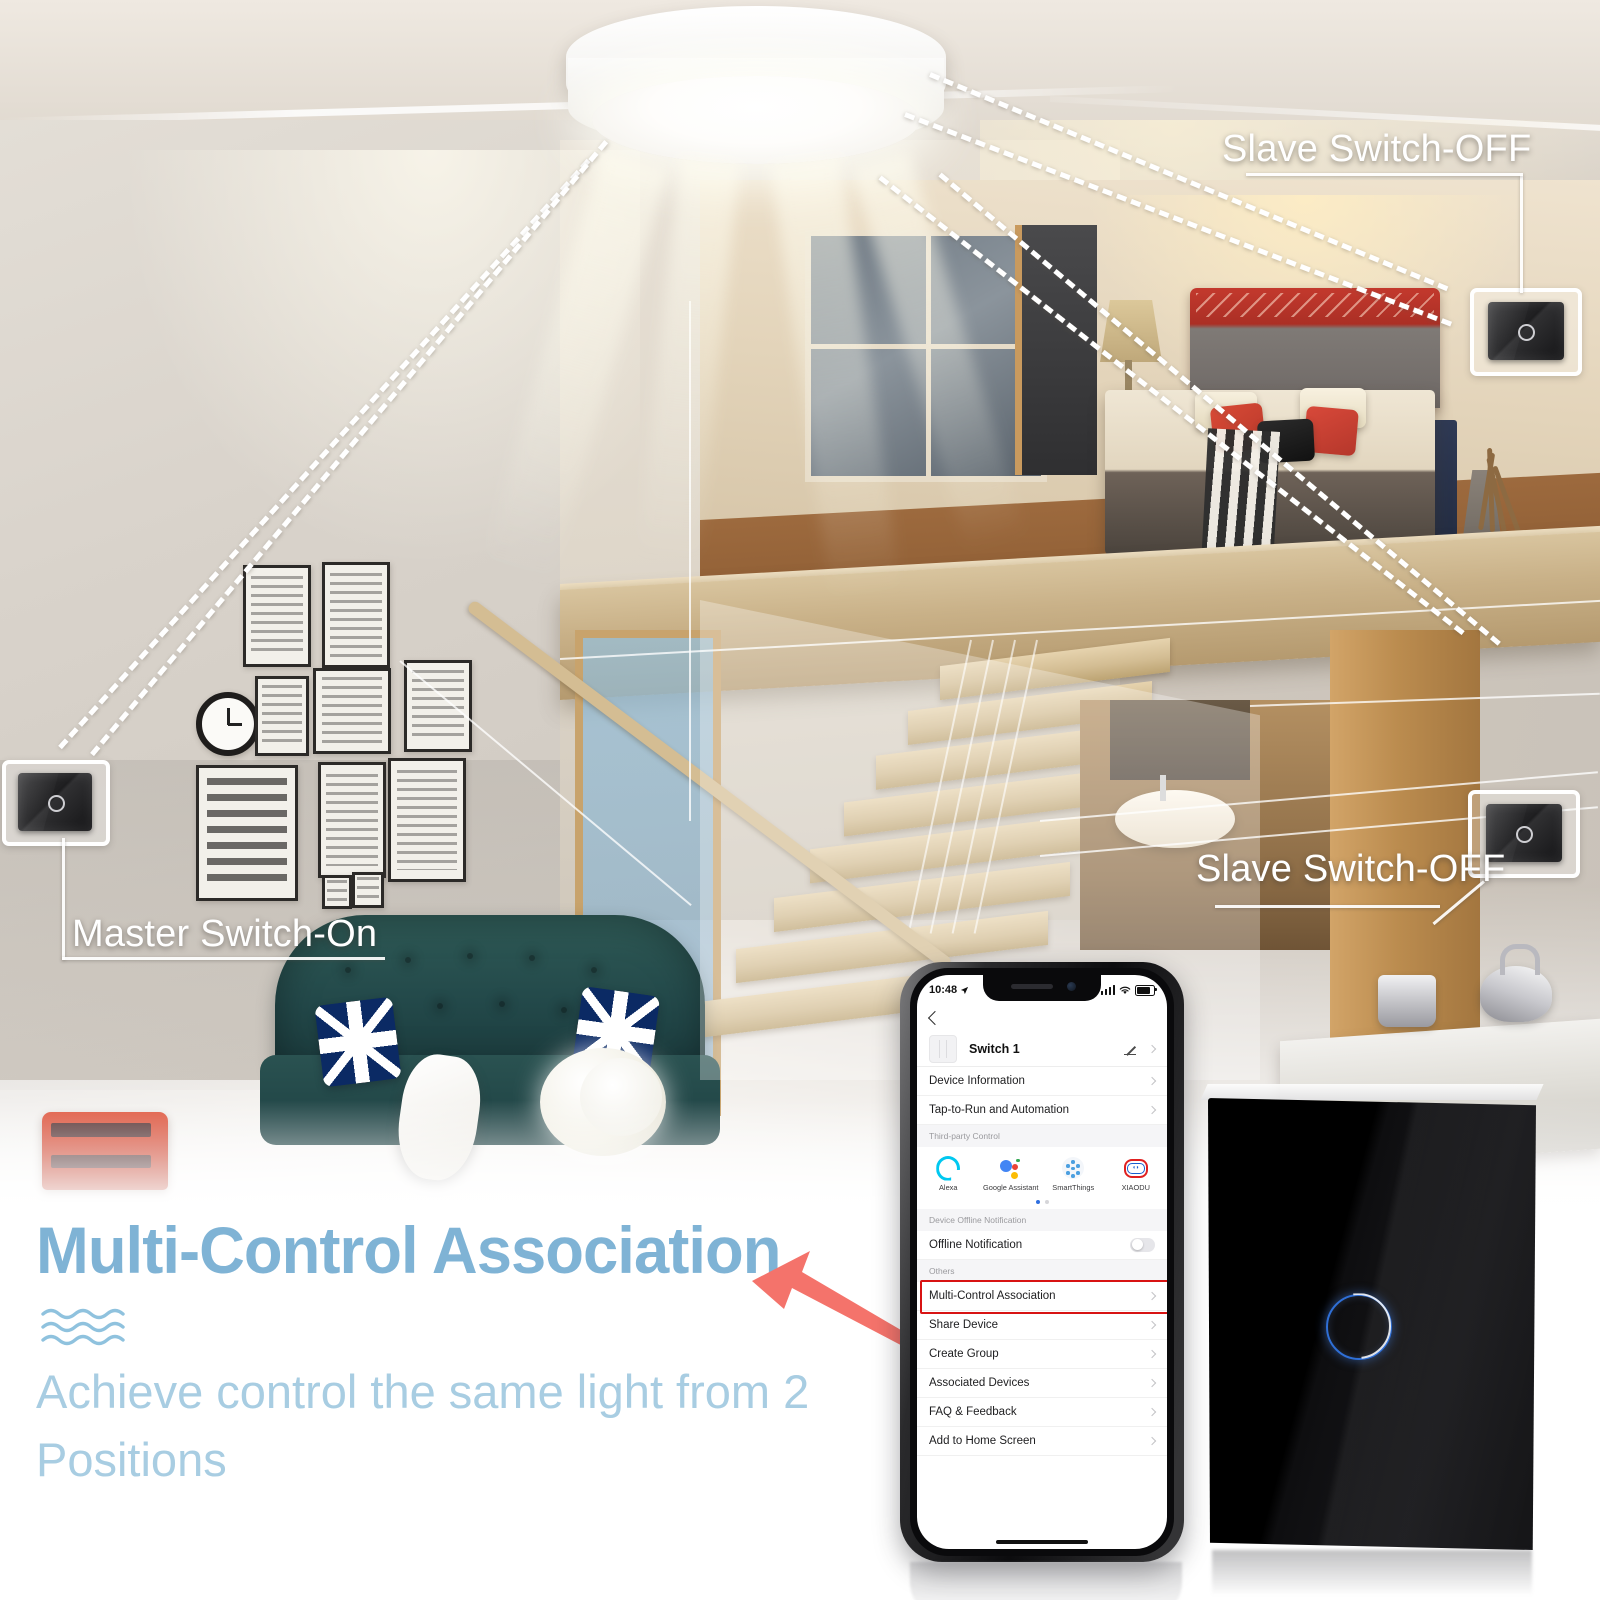  I want to click on status-indicators, so click(1129, 990).